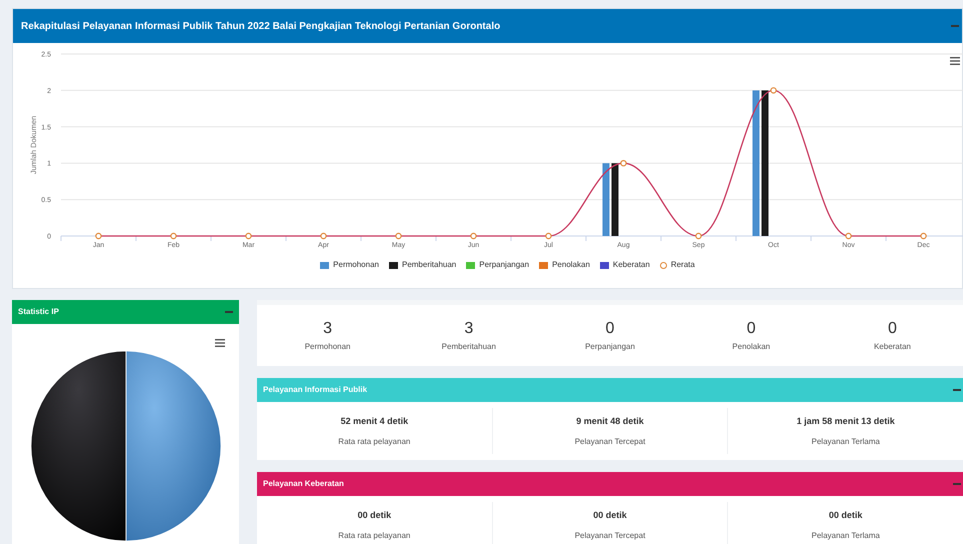 The image size is (963, 544). Describe the element at coordinates (374, 421) in the screenshot. I see `service-time: 52 menit 4 detik` at that location.